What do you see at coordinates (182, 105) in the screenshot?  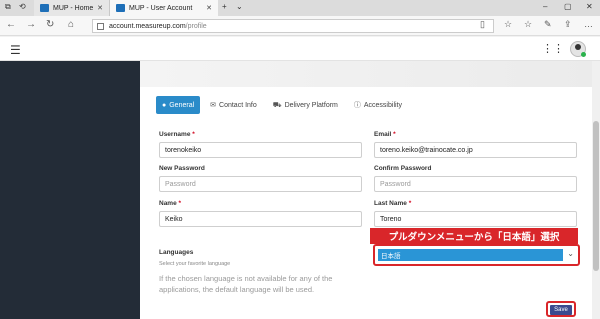 I see `tab-label: General` at bounding box center [182, 105].